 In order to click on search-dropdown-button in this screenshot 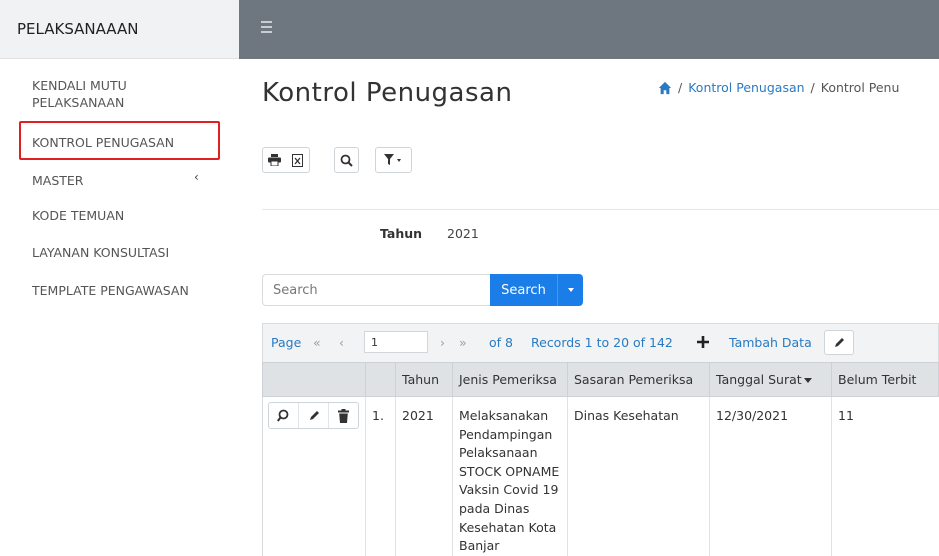, I will do `click(570, 290)`.